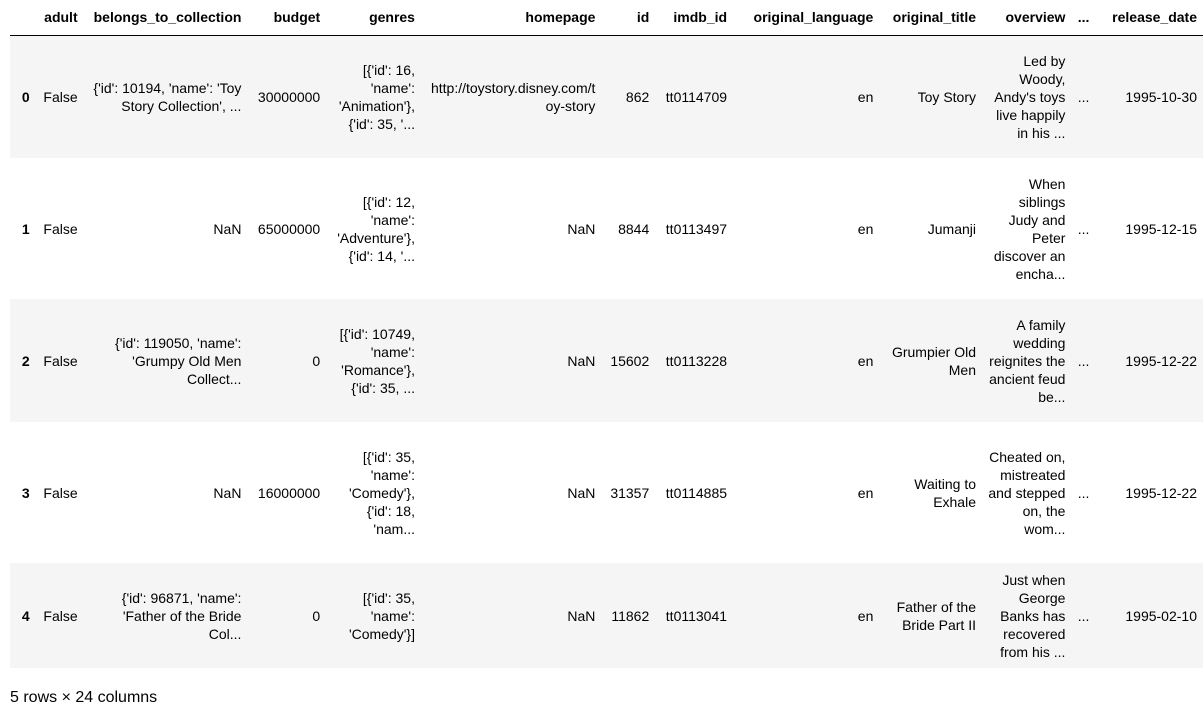 Image resolution: width=1203 pixels, height=711 pixels. Describe the element at coordinates (694, 18) in the screenshot. I see `column-header-imdb-id: imdb_id` at that location.